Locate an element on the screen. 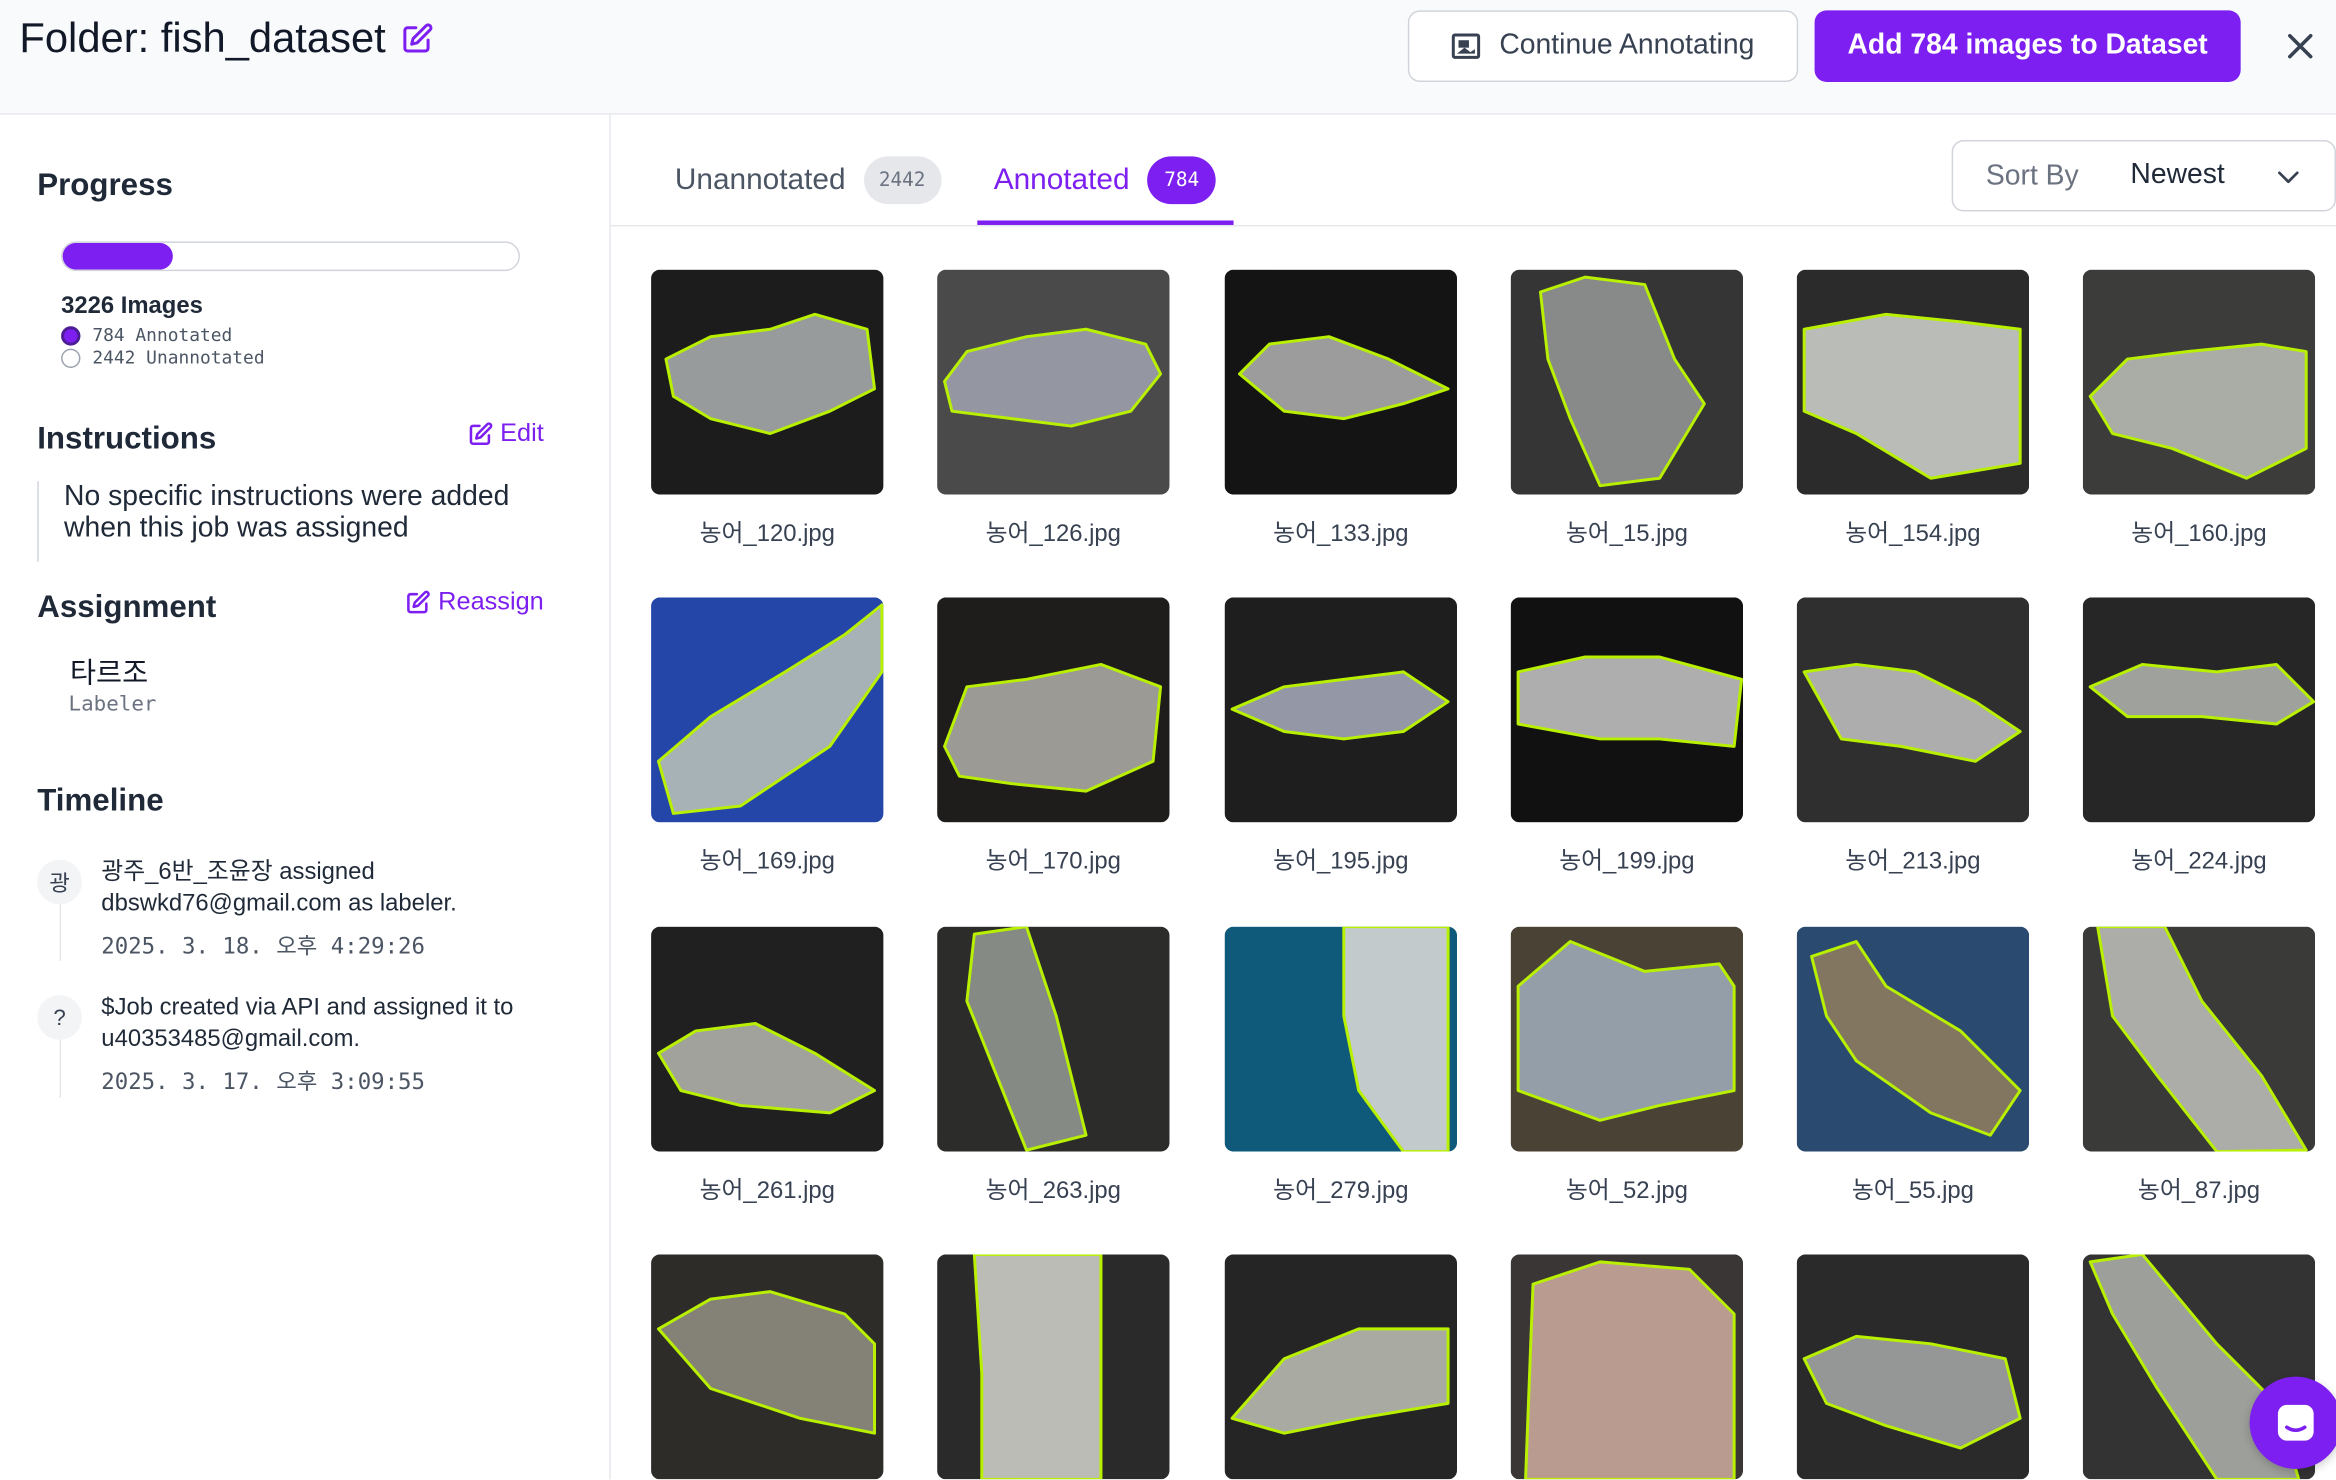  image-filename: 농어_52.jpg is located at coordinates (1626, 1191).